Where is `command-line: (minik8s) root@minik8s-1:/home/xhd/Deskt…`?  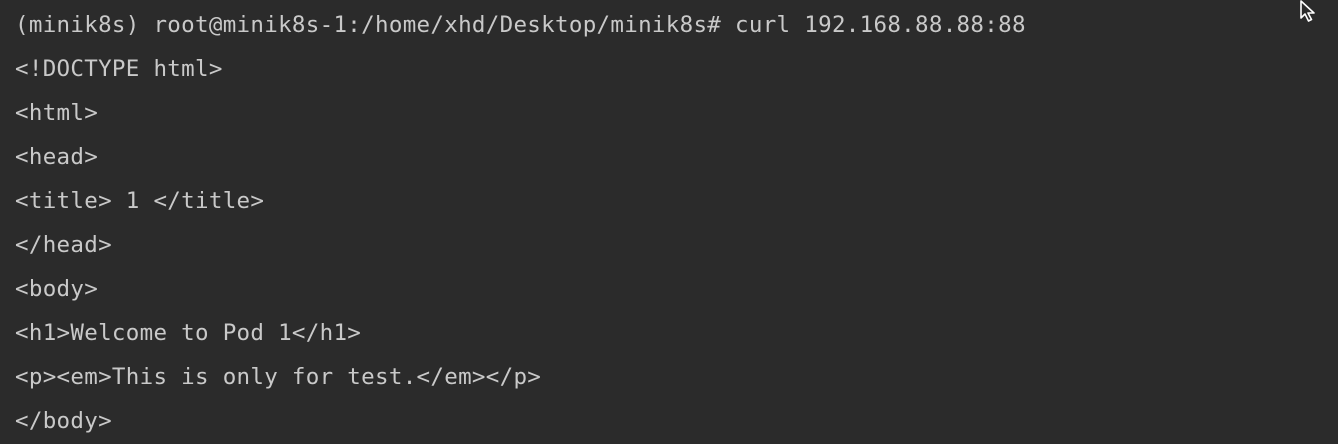
command-line: (minik8s) root@minik8s-1:/home/xhd/Deskt… is located at coordinates (676, 29).